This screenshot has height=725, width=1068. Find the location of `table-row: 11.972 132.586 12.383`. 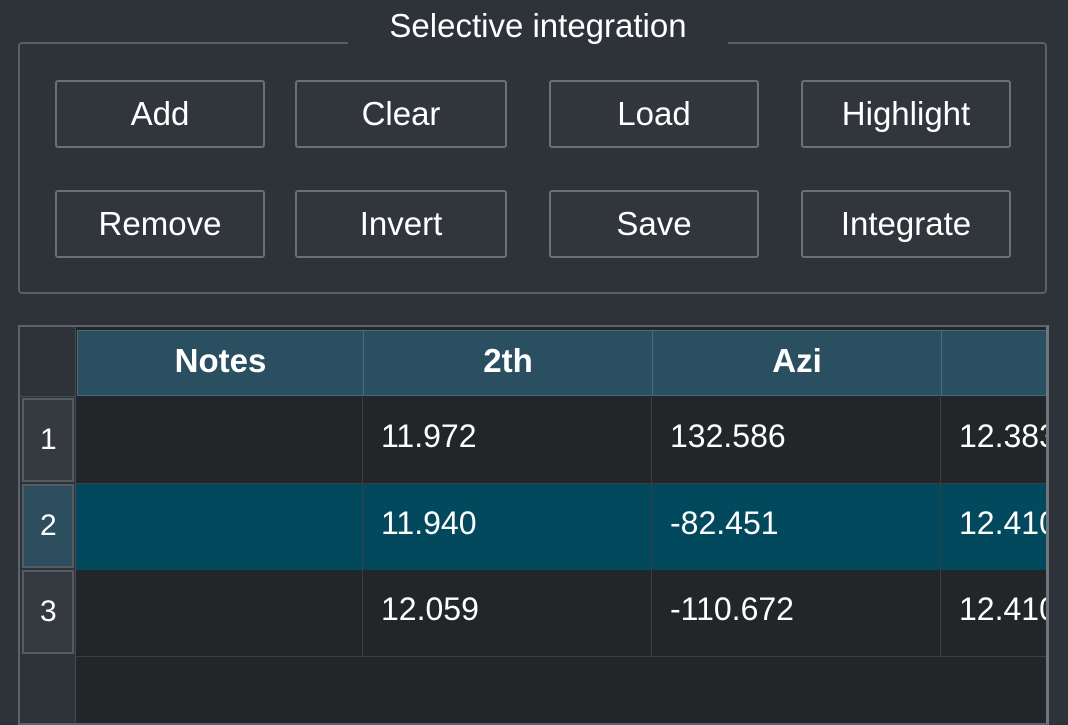

table-row: 11.972 132.586 12.383 is located at coordinates (561, 440).